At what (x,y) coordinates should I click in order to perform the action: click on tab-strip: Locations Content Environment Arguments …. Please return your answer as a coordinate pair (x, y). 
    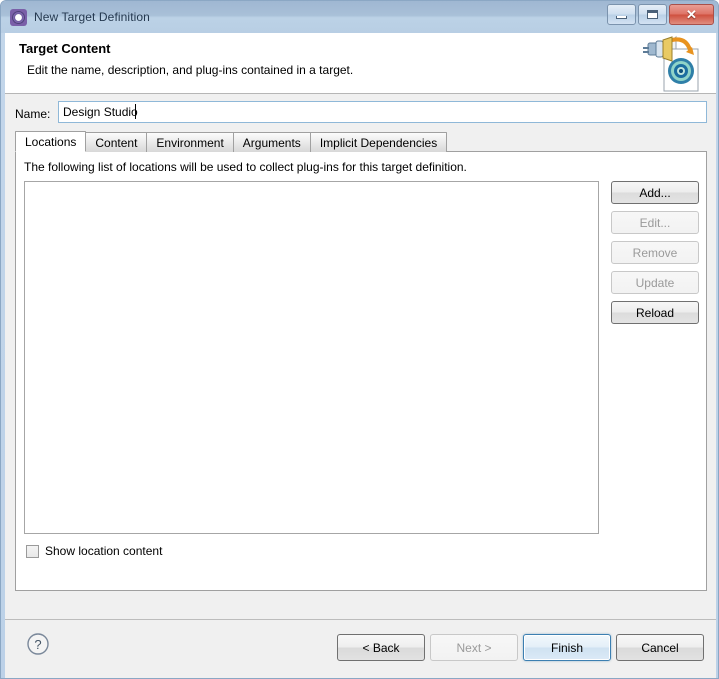
    Looking at the image, I should click on (231, 141).